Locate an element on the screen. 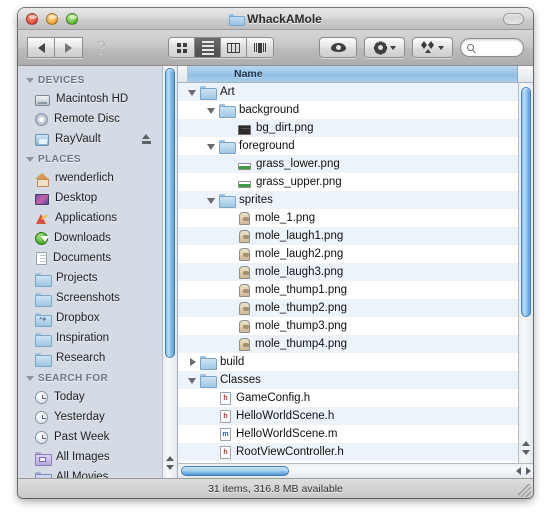 The height and width of the screenshot is (514, 550). quick-look-button is located at coordinates (338, 47).